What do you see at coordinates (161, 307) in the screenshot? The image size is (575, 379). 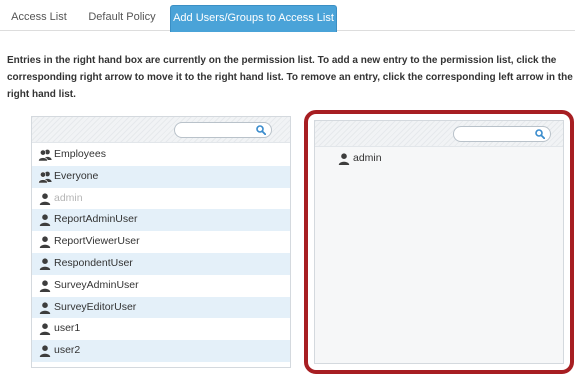 I see `list-item: SurveyEditorUser` at bounding box center [161, 307].